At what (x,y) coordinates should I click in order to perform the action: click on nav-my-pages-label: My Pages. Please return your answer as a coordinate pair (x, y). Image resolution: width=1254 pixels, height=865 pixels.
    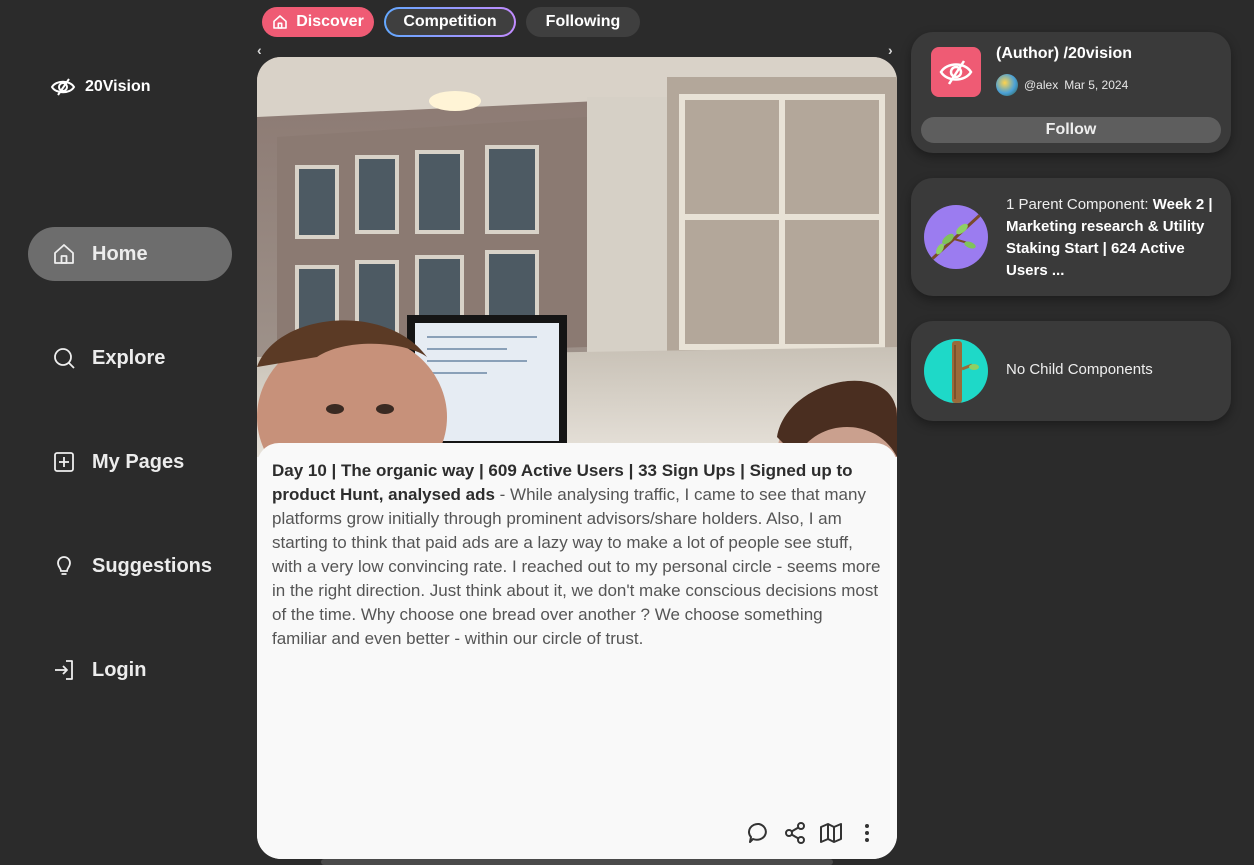
    Looking at the image, I should click on (138, 461).